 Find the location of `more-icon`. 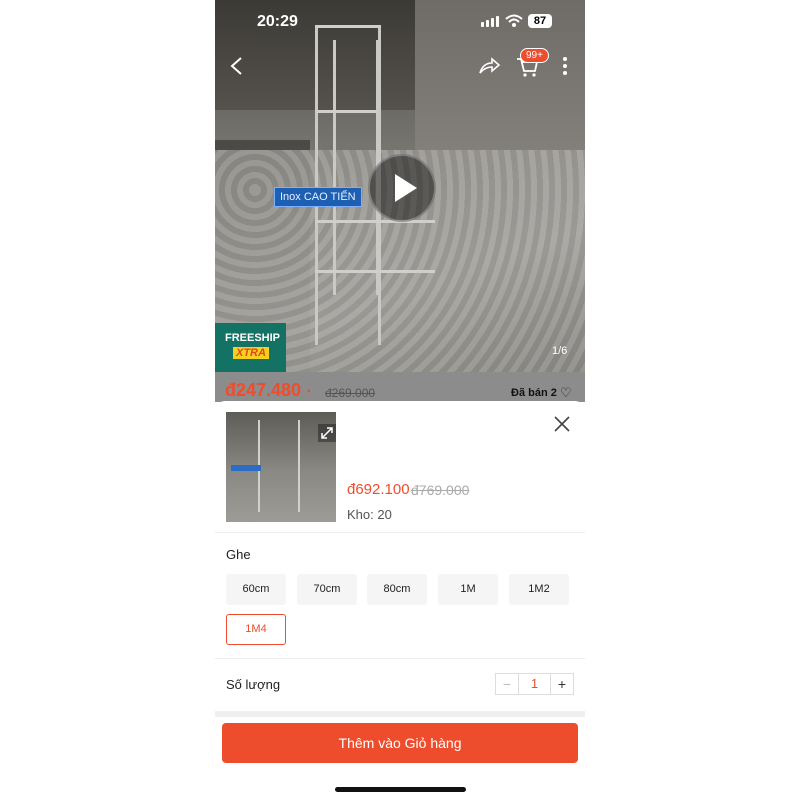

more-icon is located at coordinates (565, 66).